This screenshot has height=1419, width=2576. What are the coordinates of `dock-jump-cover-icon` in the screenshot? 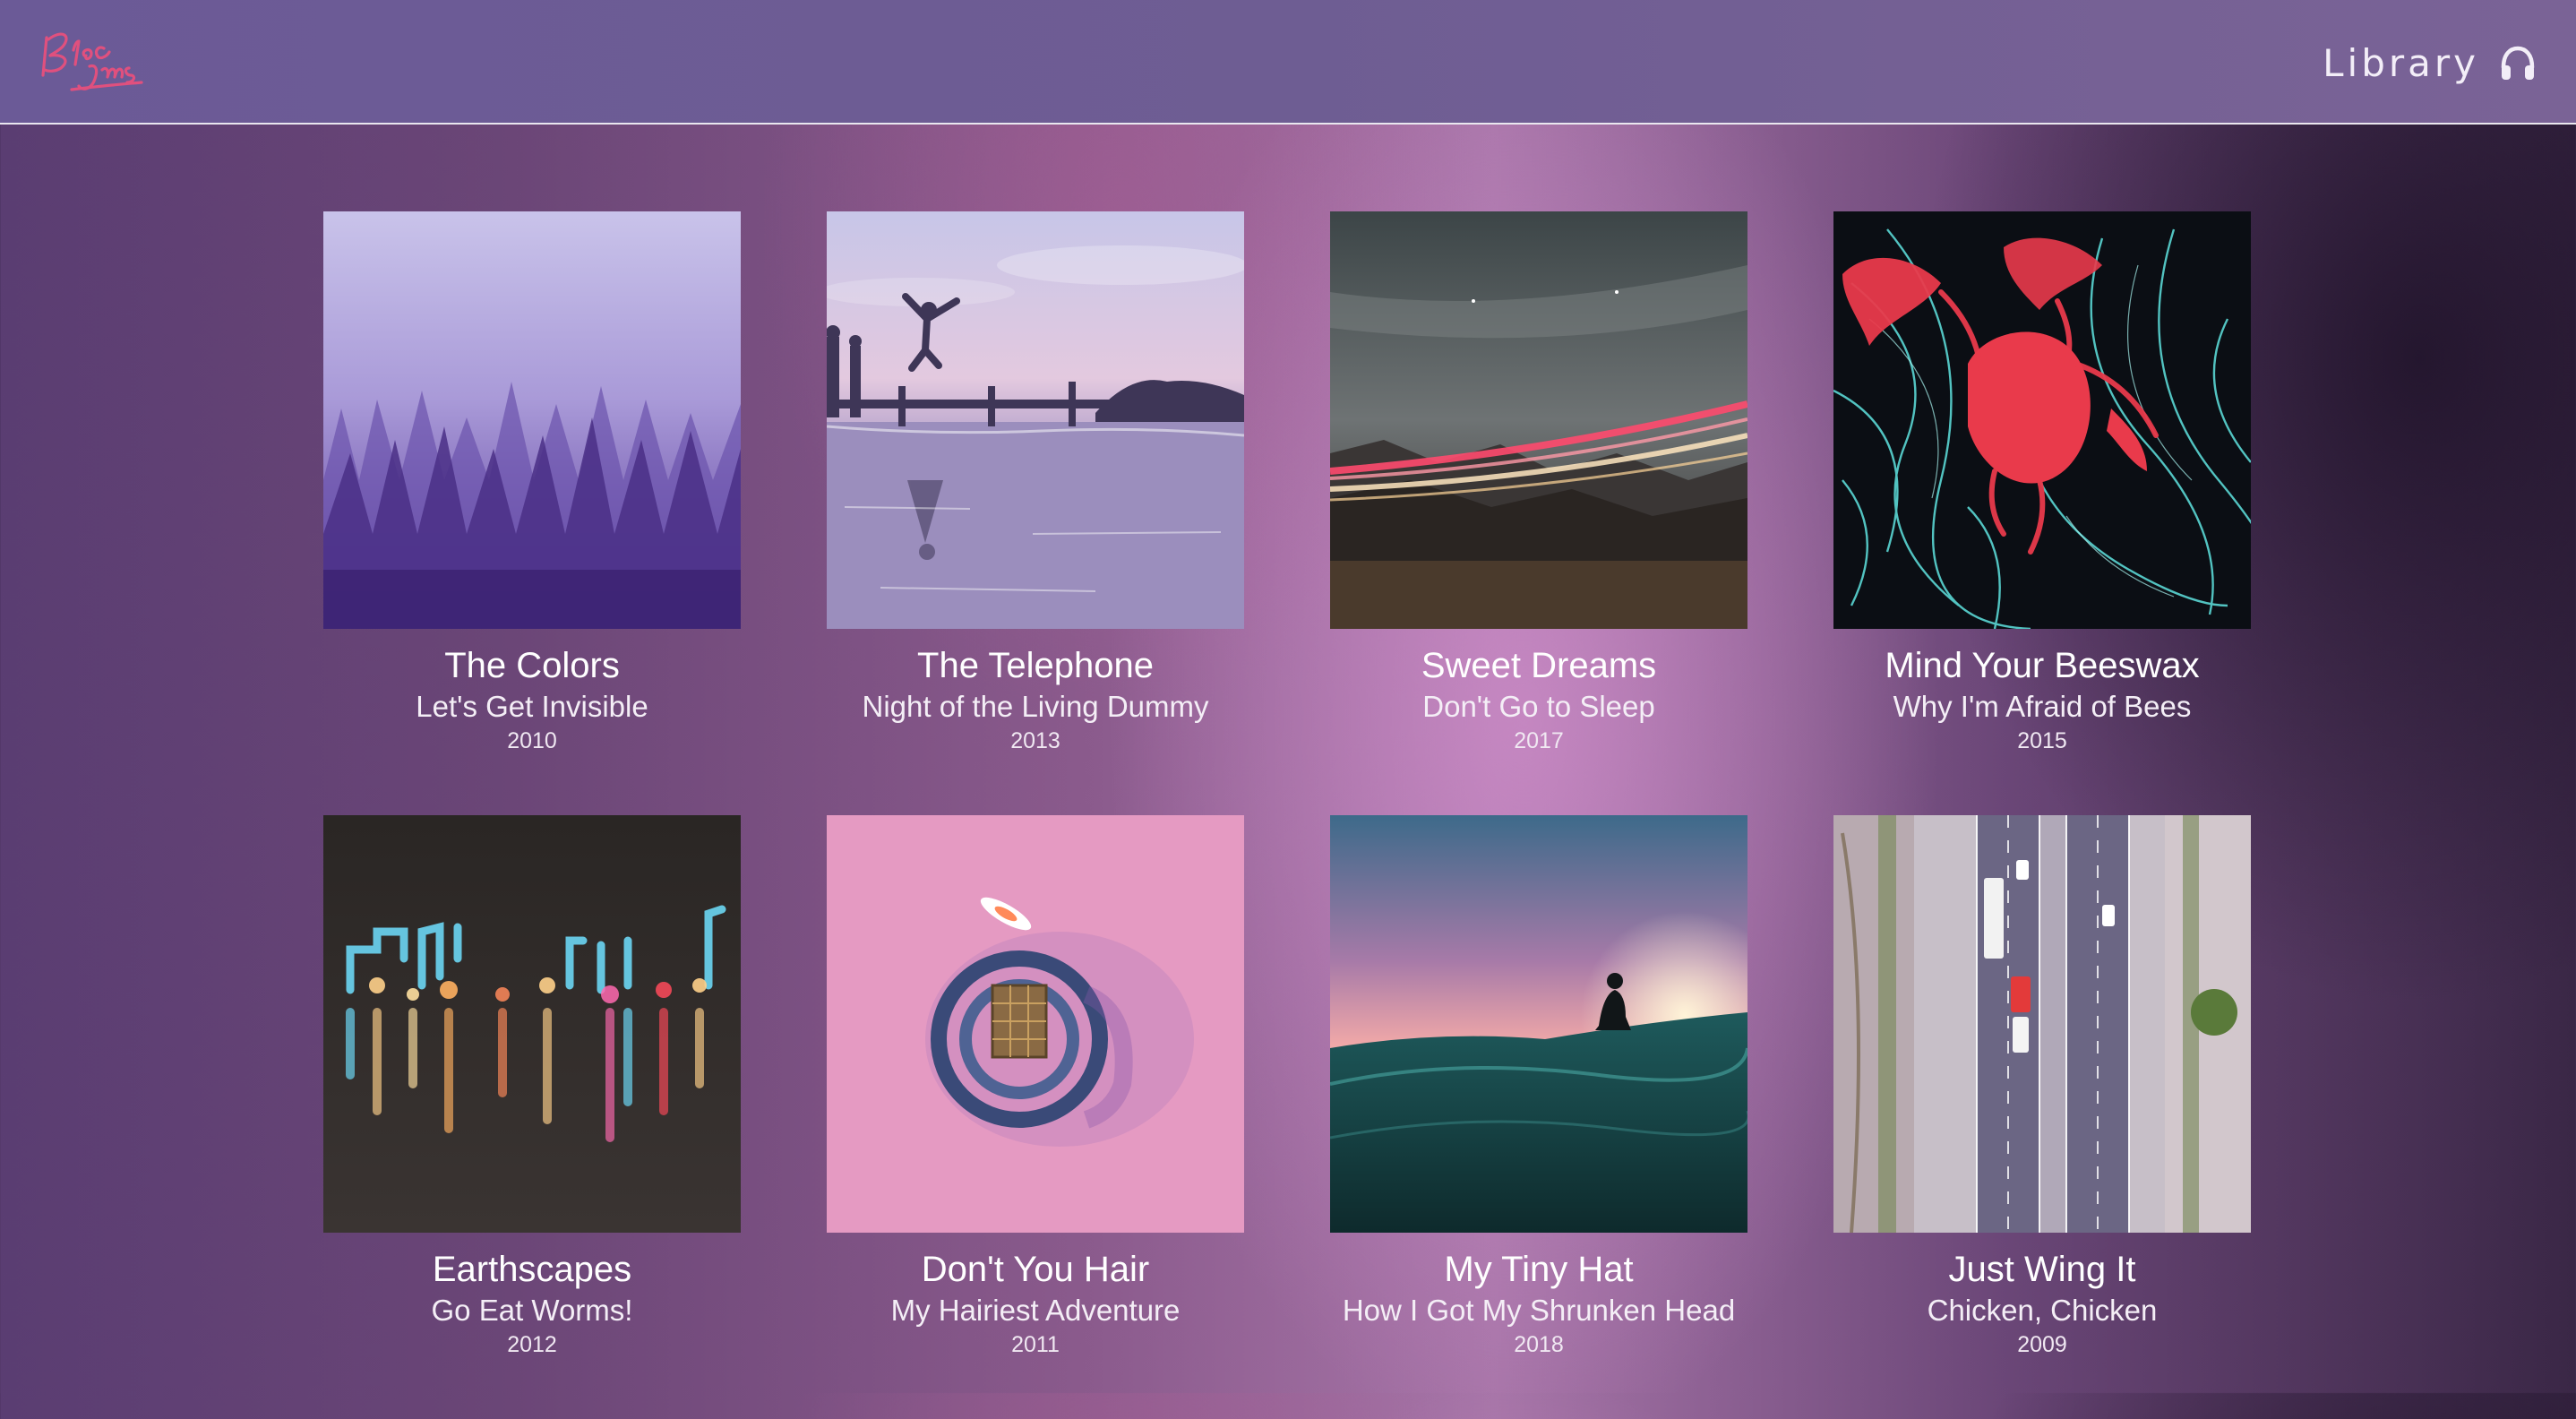 It's located at (1035, 420).